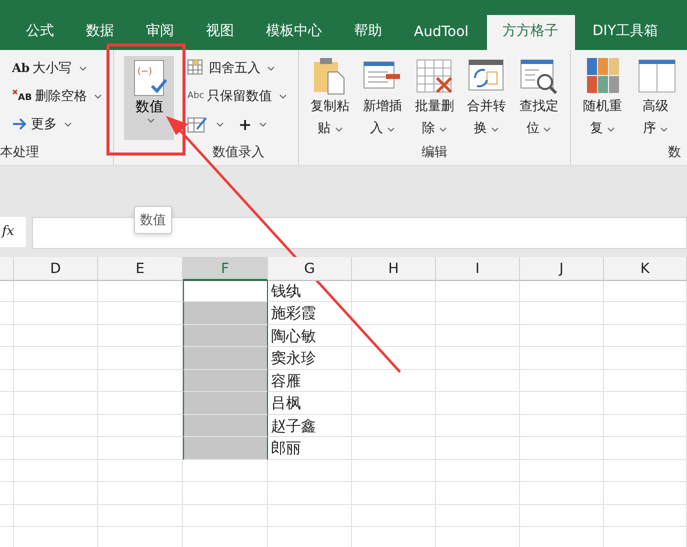  What do you see at coordinates (330, 99) in the screenshot?
I see `ribbon-button: 复制粘 贴` at bounding box center [330, 99].